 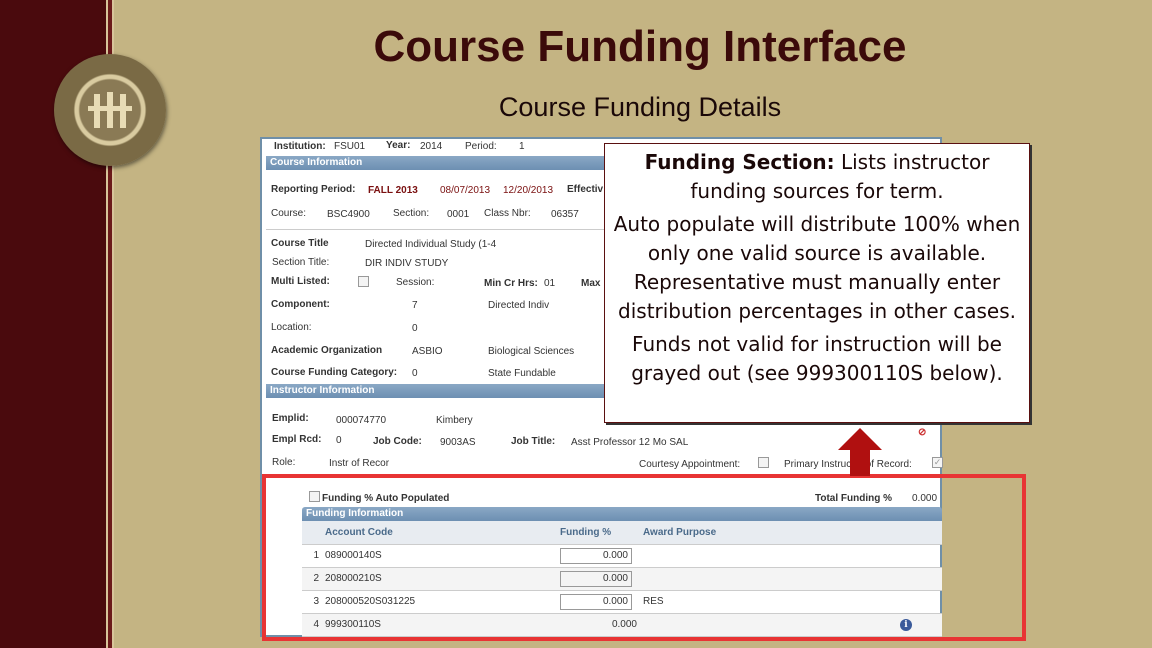 What do you see at coordinates (397, 441) in the screenshot?
I see `jobcode-label: Job Code:` at bounding box center [397, 441].